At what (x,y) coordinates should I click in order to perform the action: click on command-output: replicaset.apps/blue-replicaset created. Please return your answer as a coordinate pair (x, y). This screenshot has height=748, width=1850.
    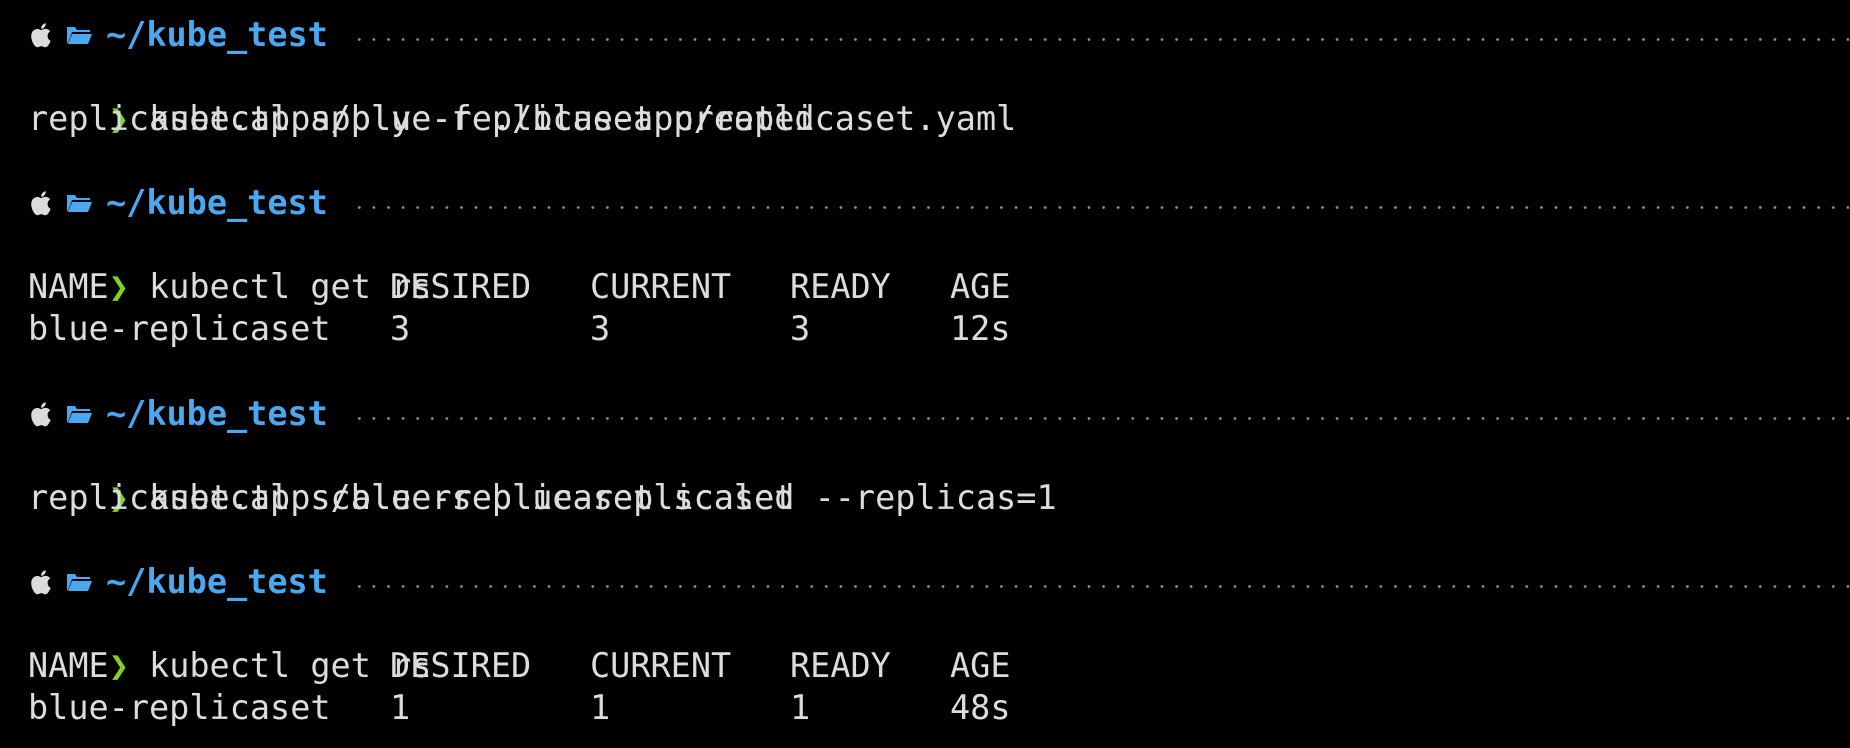
    Looking at the image, I should click on (421, 118).